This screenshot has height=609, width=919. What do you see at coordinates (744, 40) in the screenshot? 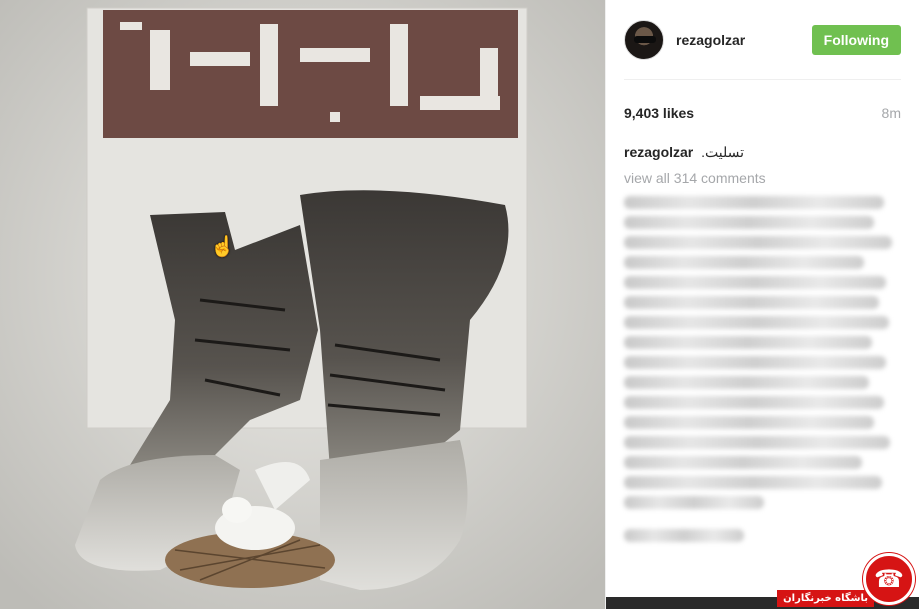
I see `username-link: rezagolzar` at bounding box center [744, 40].